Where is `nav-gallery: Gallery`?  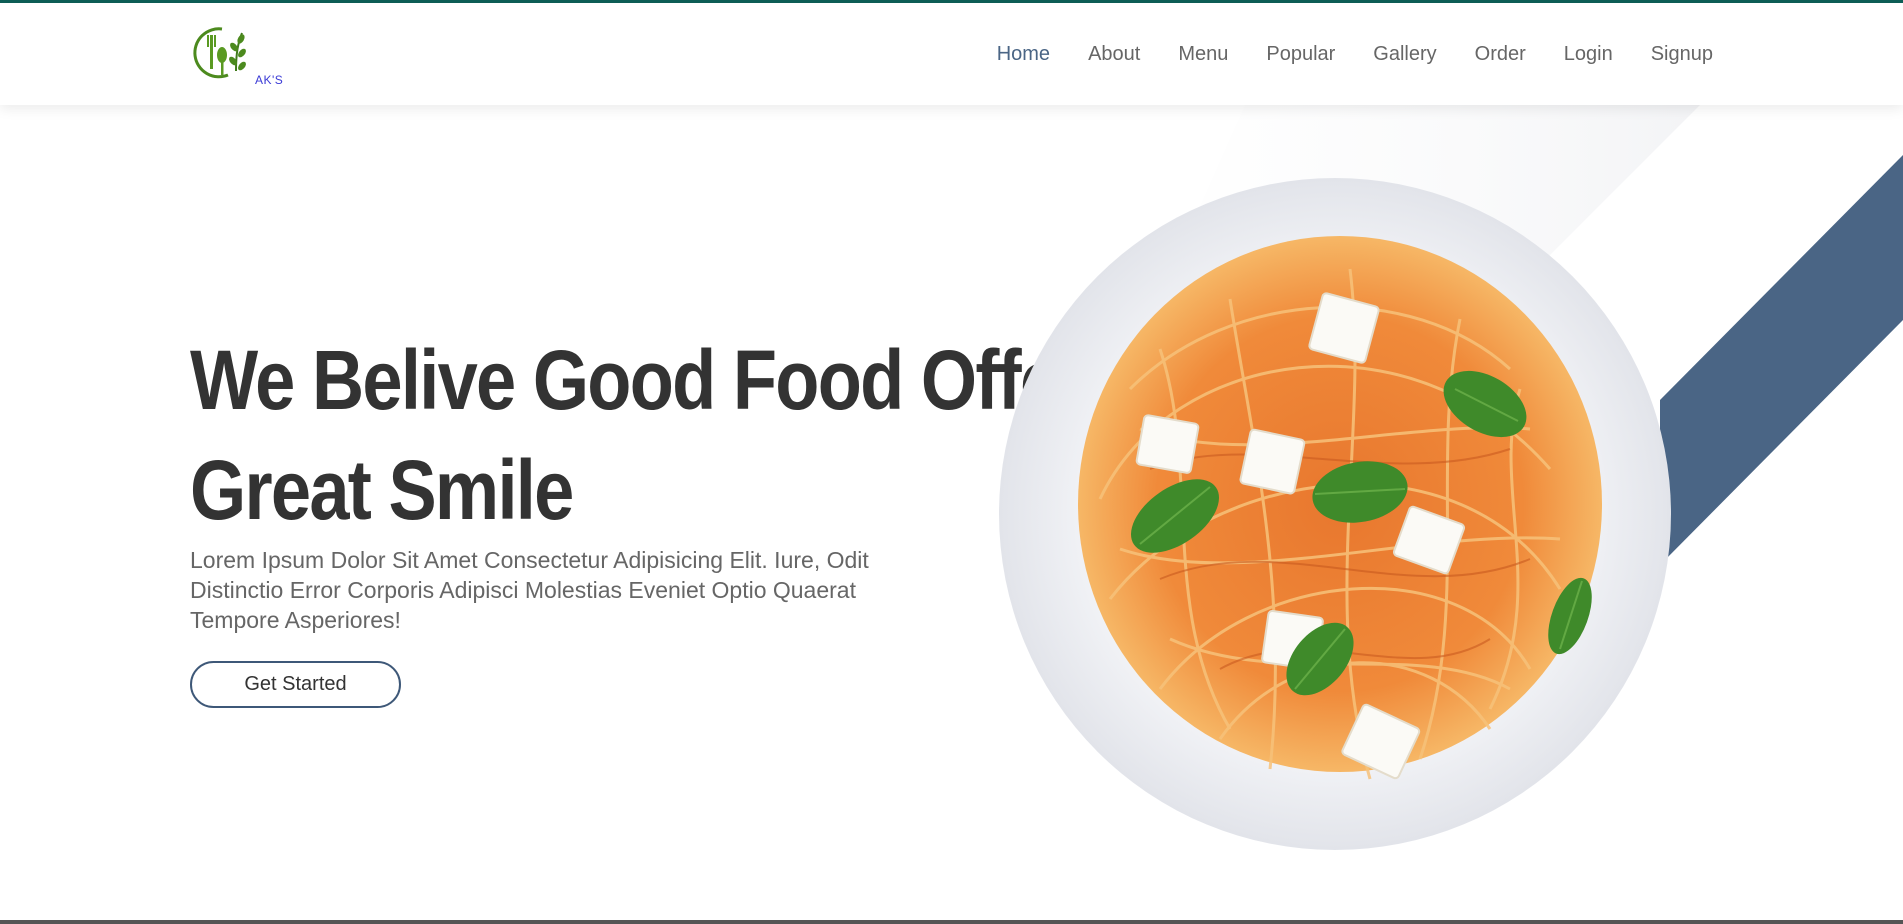
nav-gallery: Gallery is located at coordinates (1404, 54).